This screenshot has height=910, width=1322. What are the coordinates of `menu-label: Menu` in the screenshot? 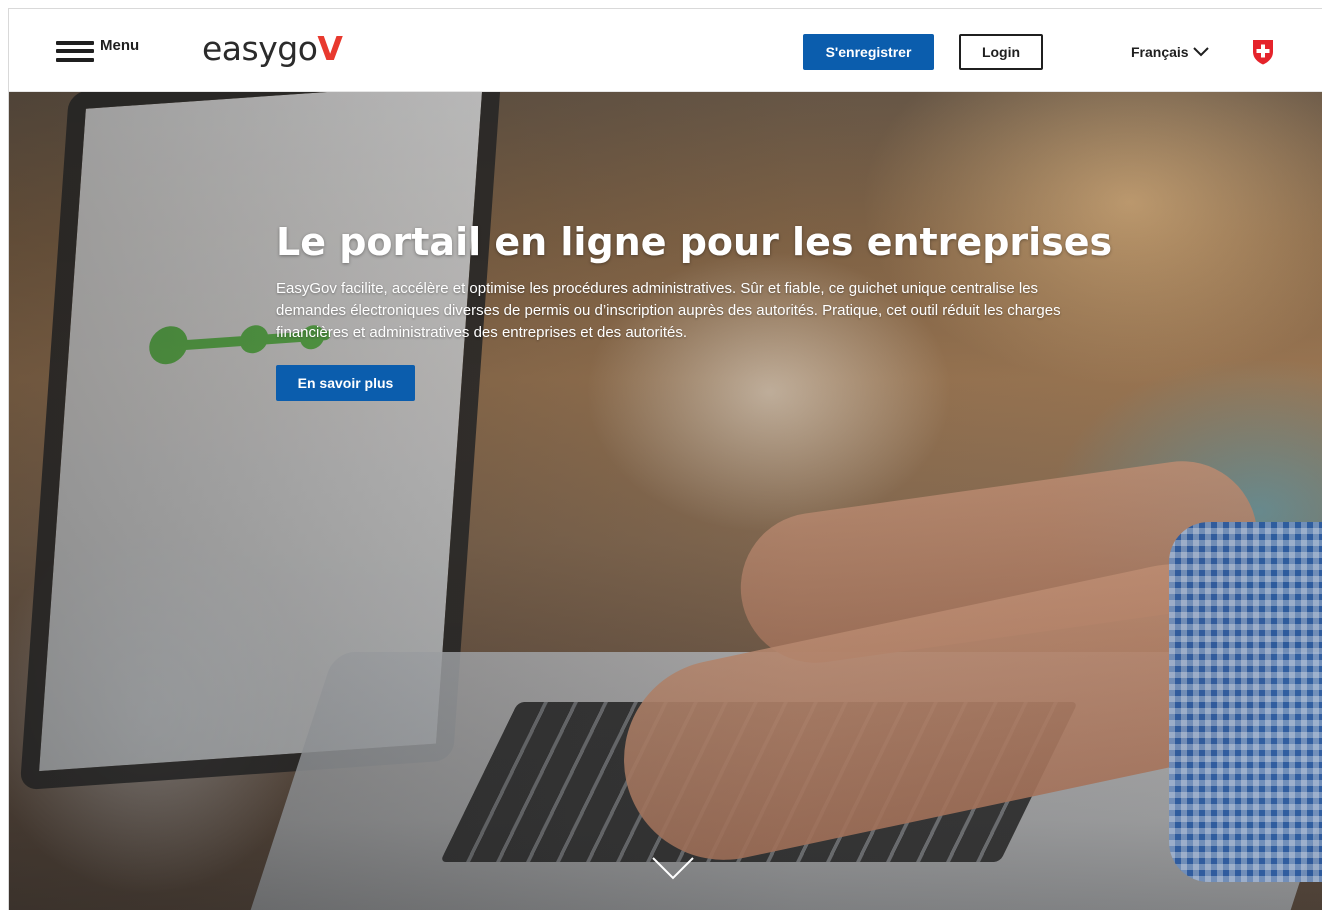 It's located at (120, 45).